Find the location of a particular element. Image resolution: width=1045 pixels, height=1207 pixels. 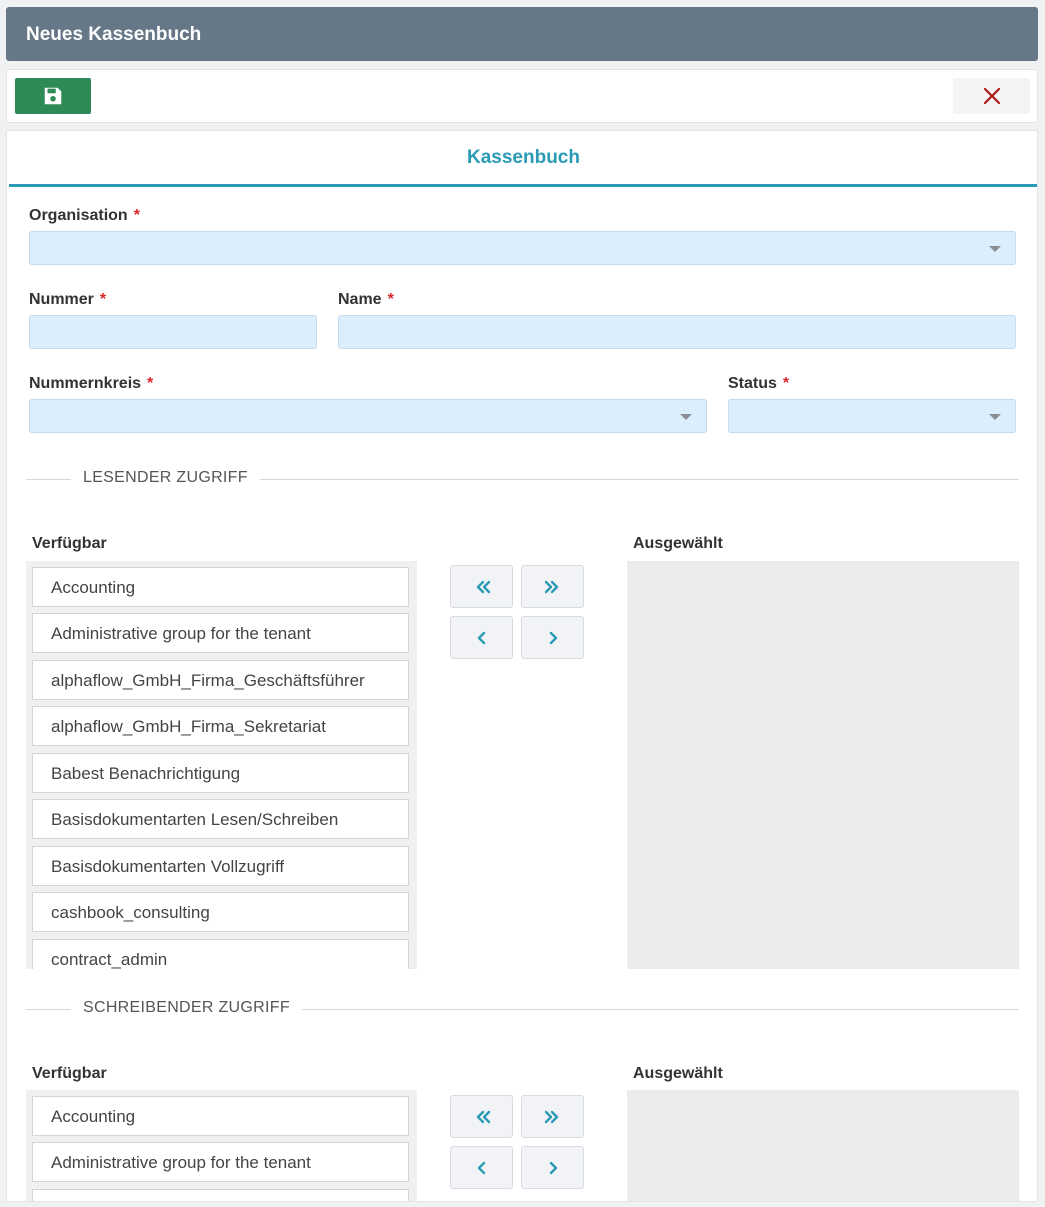

list-item: Babest Benachrichtigung is located at coordinates (220, 773).